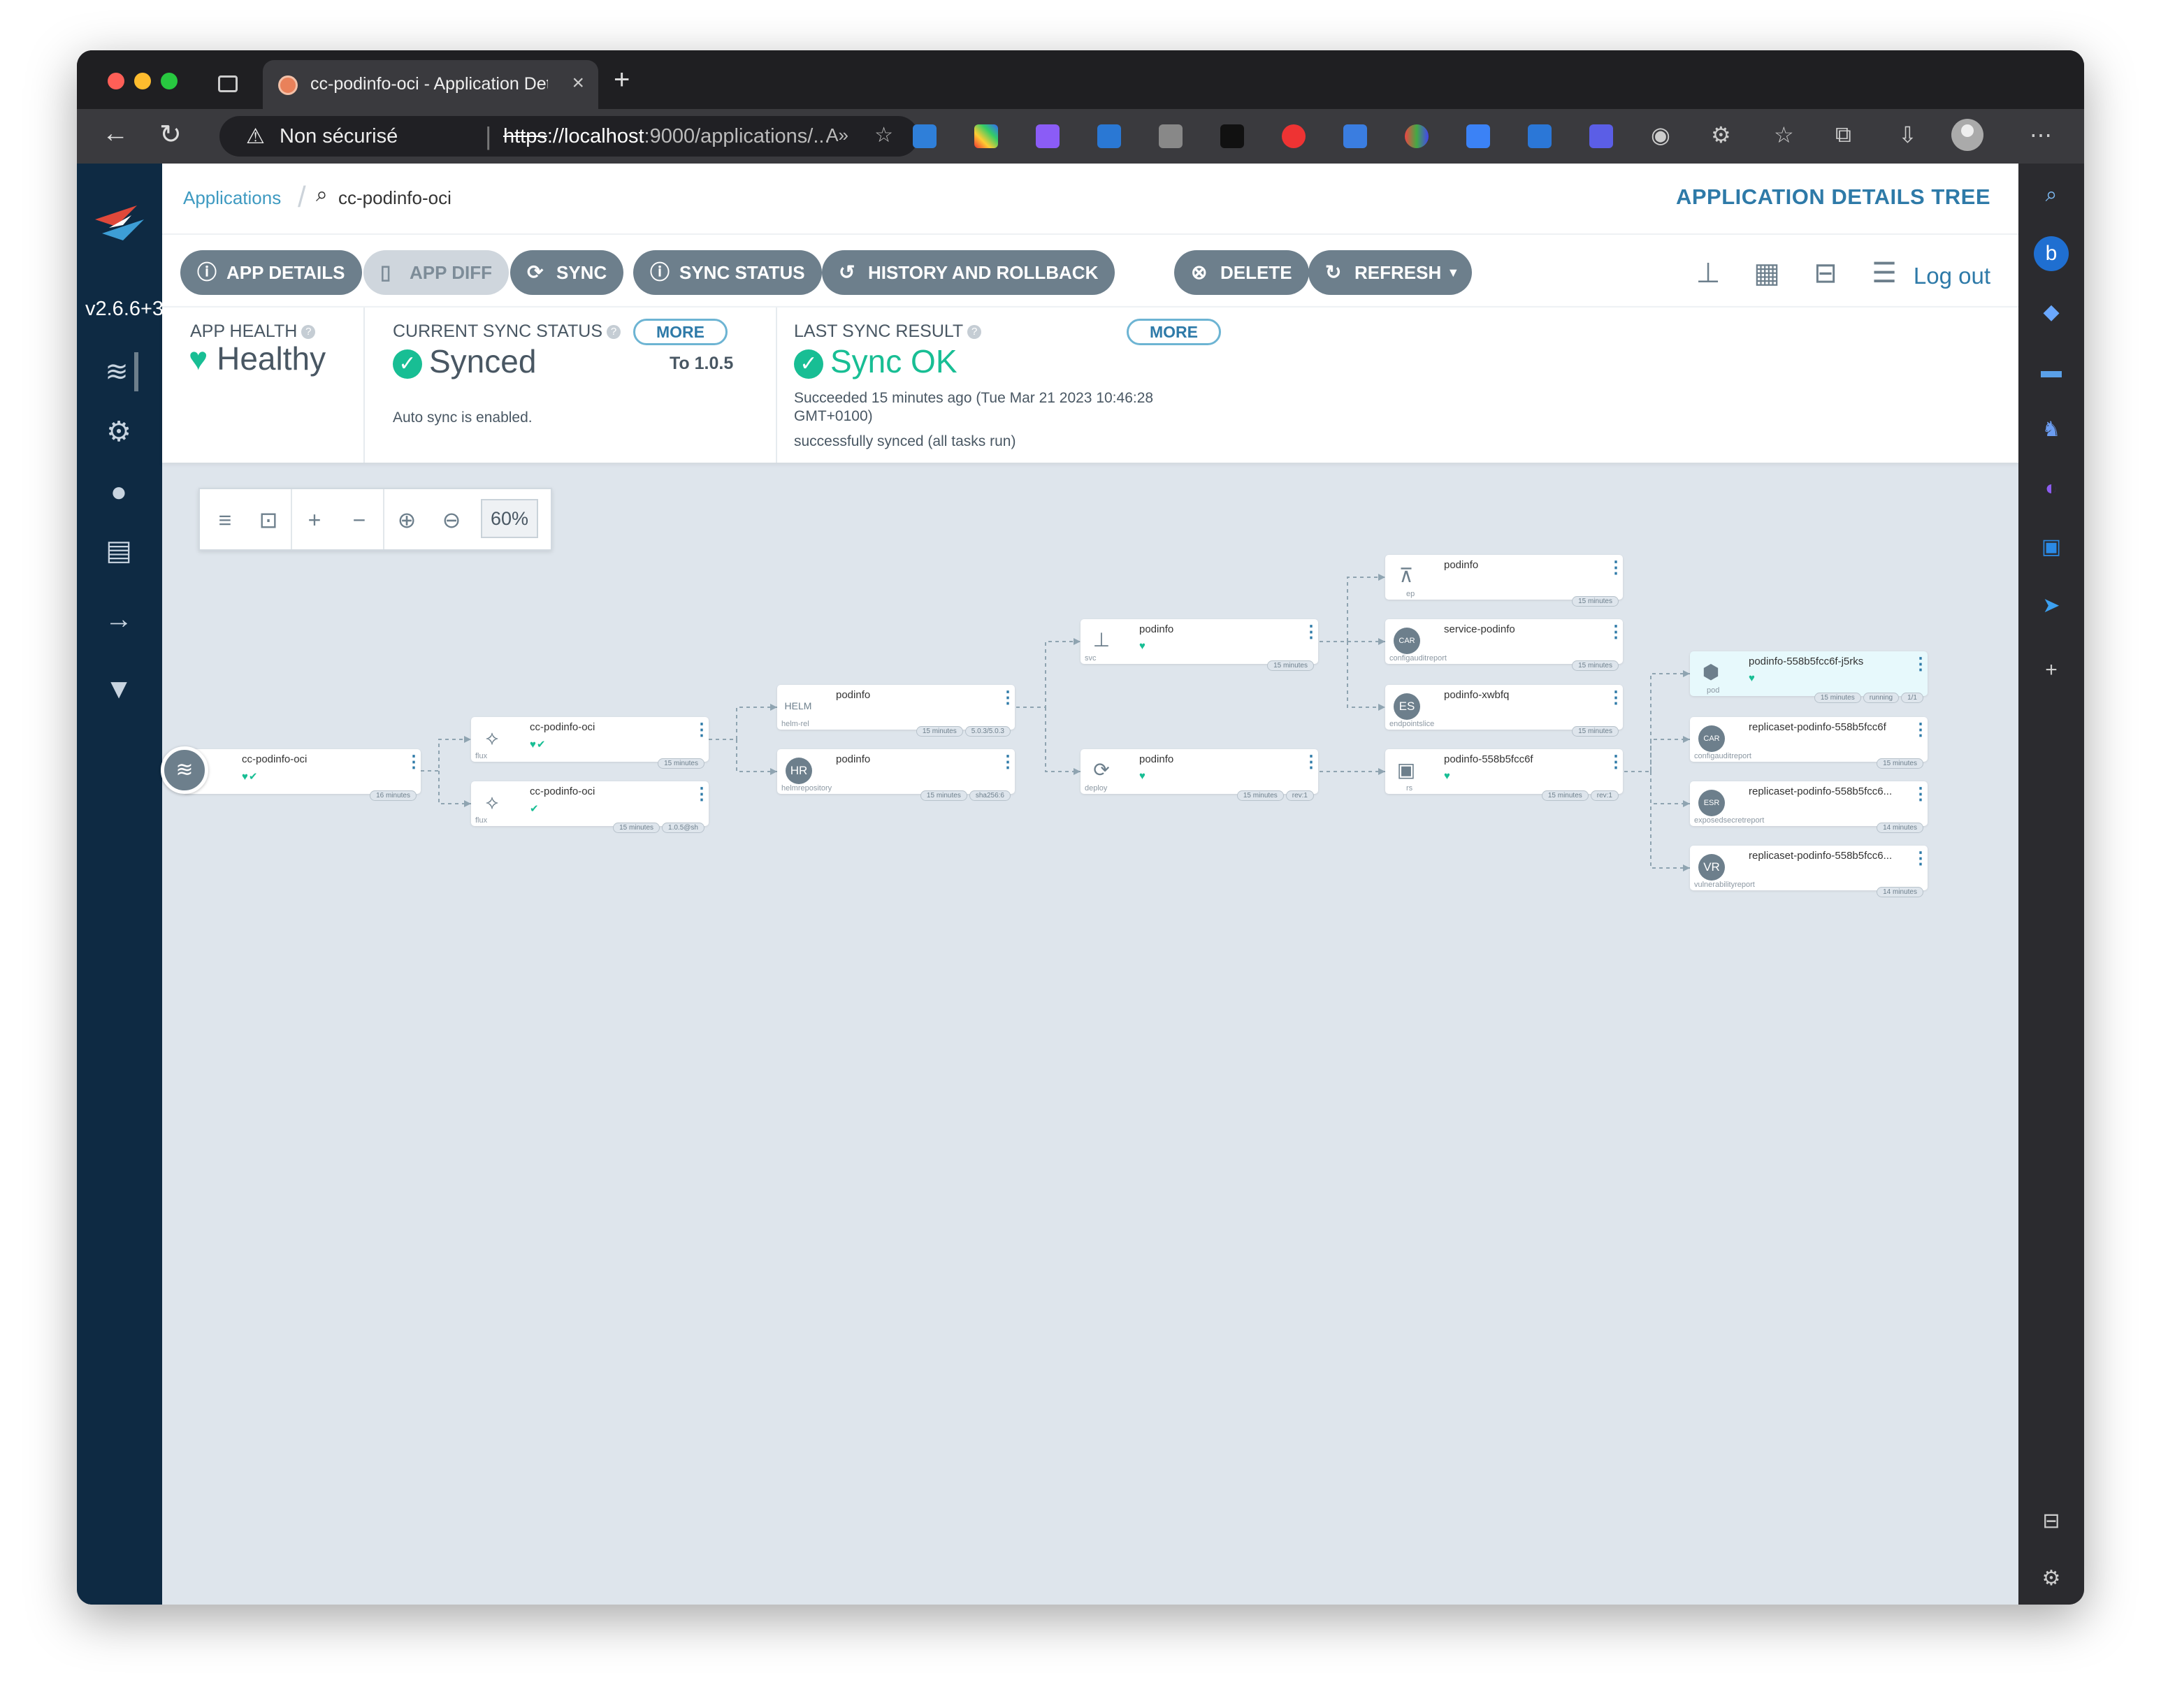  I want to click on bing-chat-icon: b, so click(2051, 253).